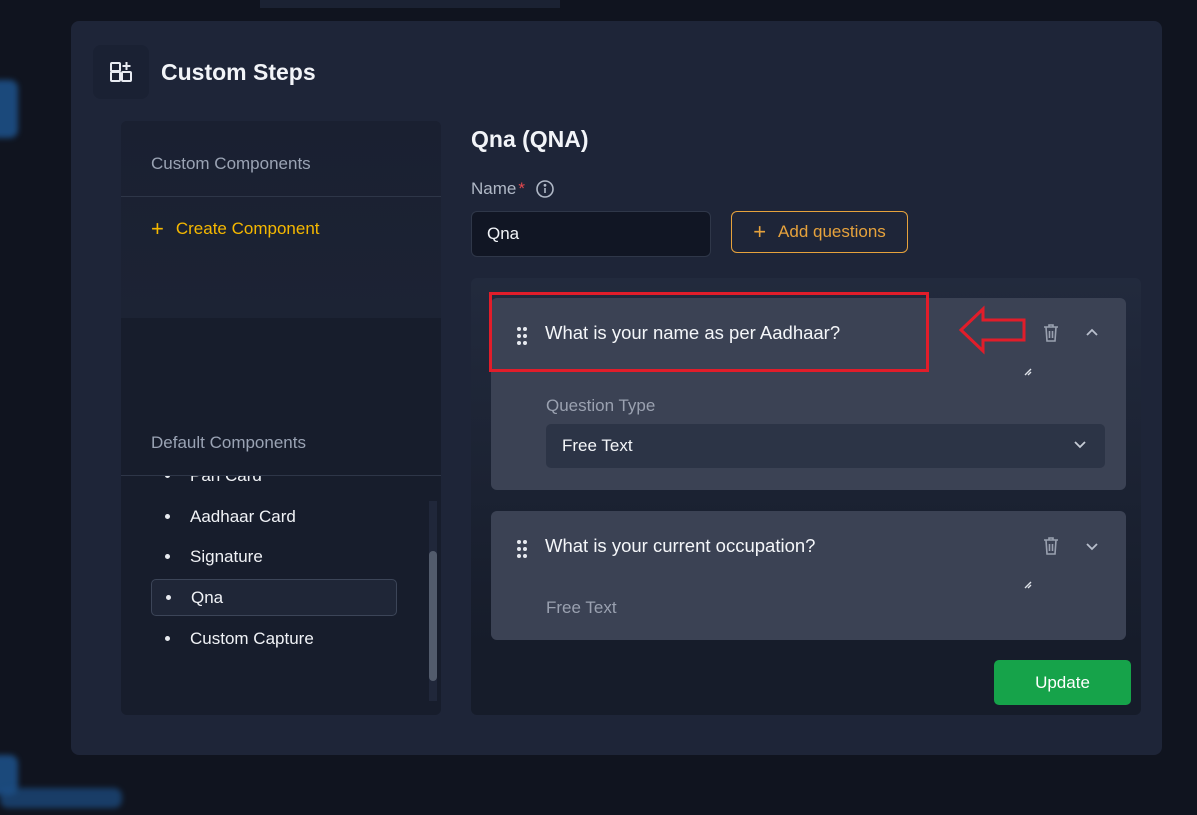 The image size is (1197, 815). I want to click on page-title: Qna (QNA), so click(530, 139).